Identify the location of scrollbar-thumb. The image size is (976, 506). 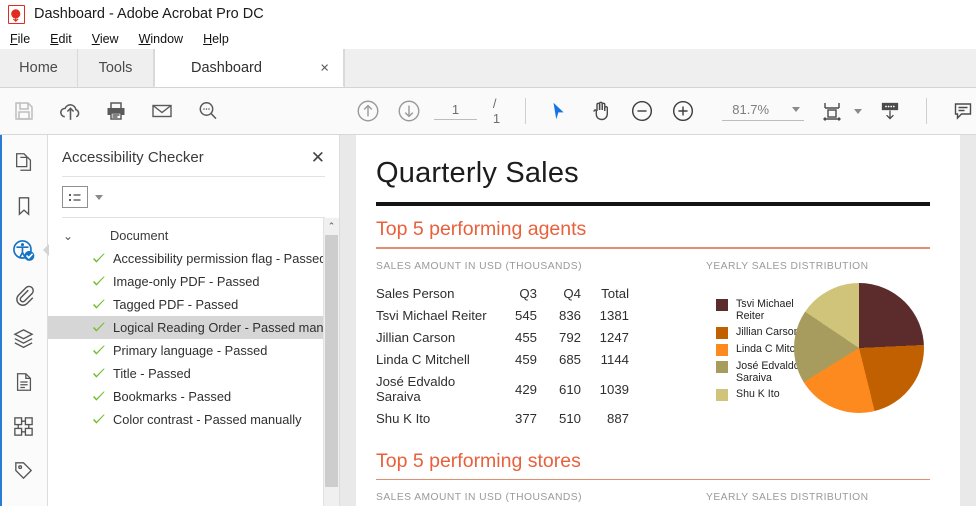
(331, 361).